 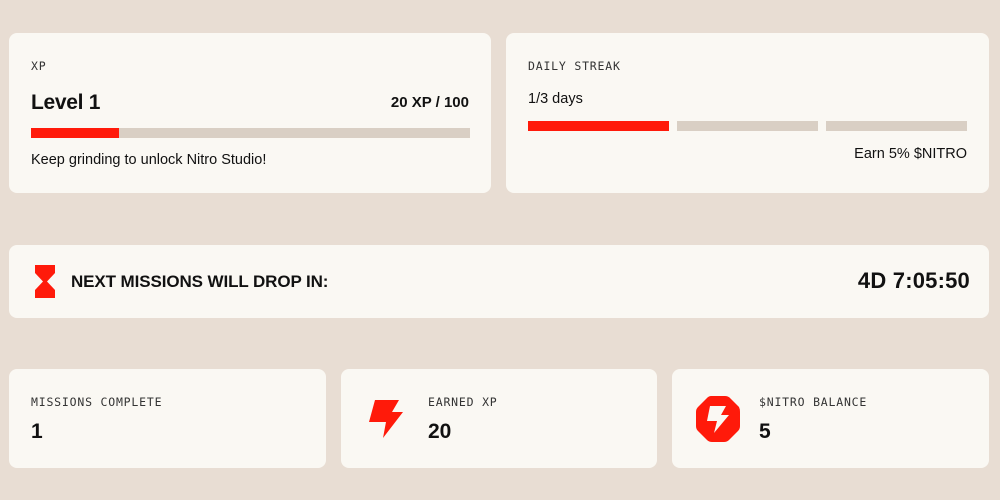 I want to click on nitro-token-icon, so click(x=718, y=419).